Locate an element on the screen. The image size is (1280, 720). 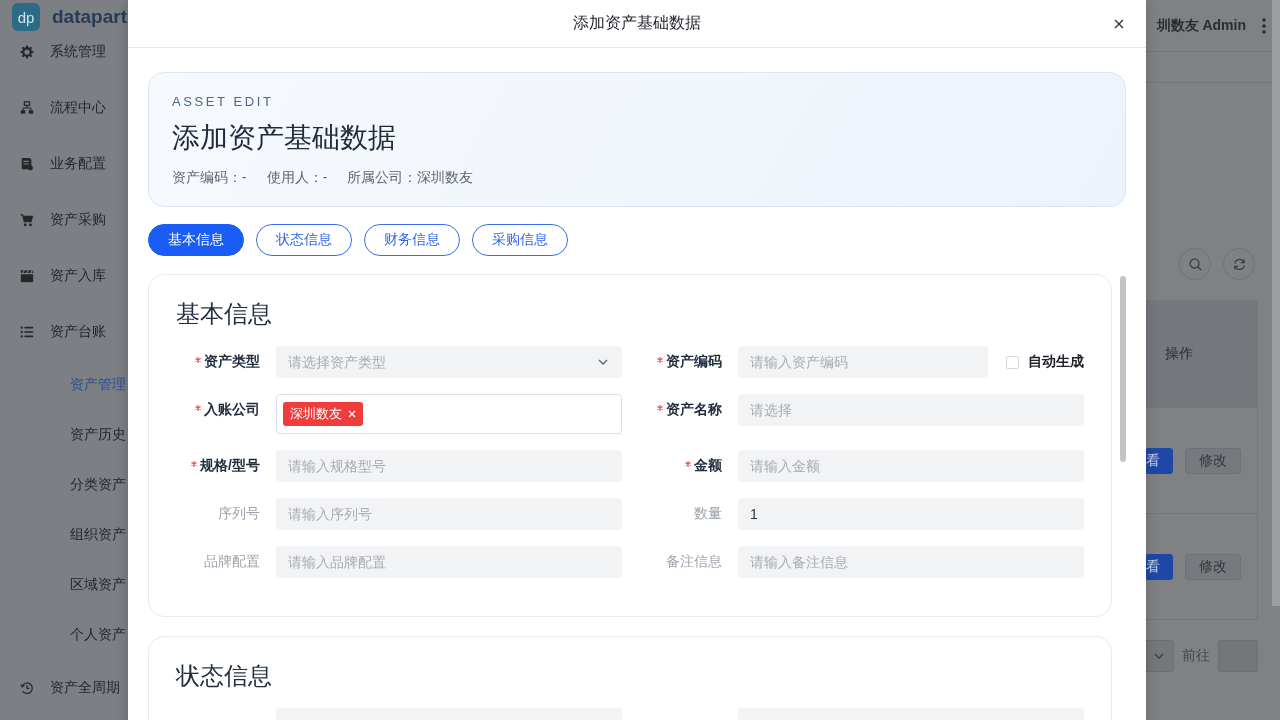
goto-label: 前往 is located at coordinates (1196, 656).